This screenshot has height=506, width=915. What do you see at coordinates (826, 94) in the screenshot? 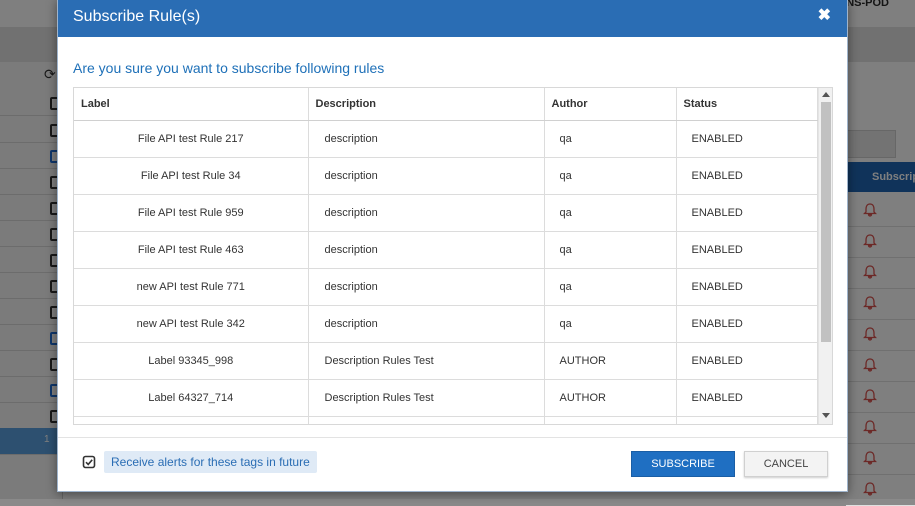
I see `scroll-up-arrow-icon` at bounding box center [826, 94].